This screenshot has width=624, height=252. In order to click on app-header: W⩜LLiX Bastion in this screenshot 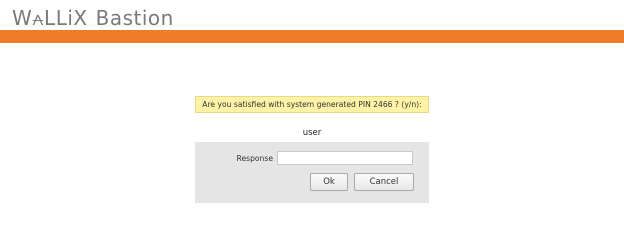, I will do `click(312, 15)`.